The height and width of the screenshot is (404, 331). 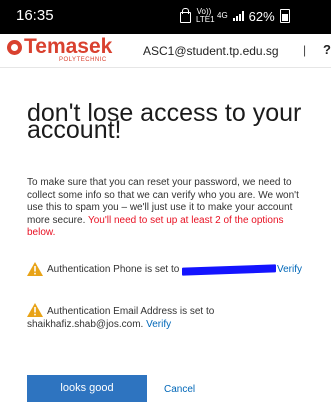 I want to click on looks-good-button: looks good, so click(x=87, y=388).